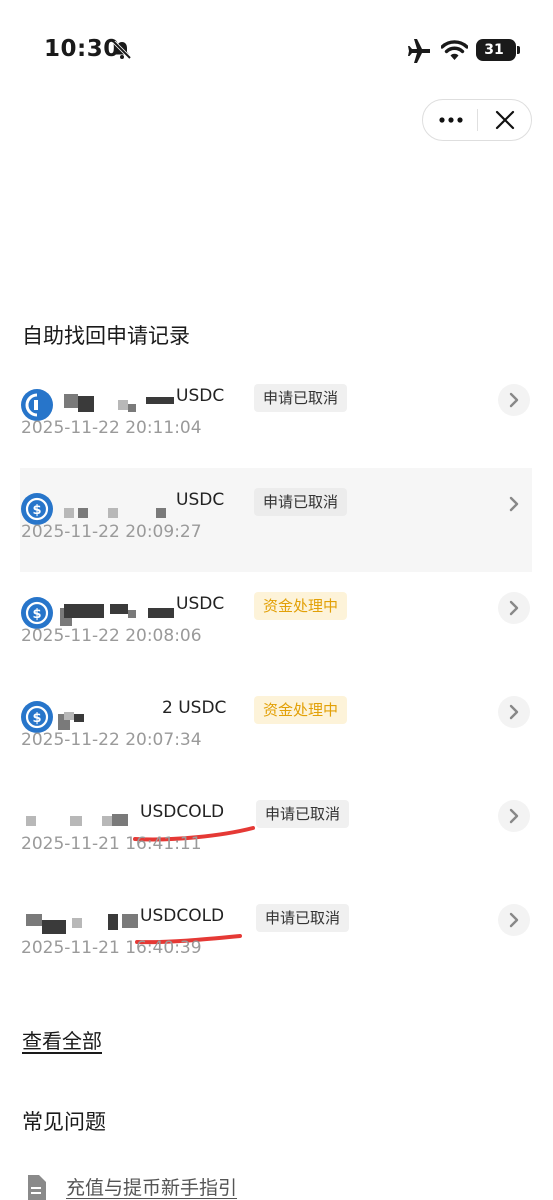 The image size is (553, 1200). I want to click on usdc-coin-icon, so click(37, 405).